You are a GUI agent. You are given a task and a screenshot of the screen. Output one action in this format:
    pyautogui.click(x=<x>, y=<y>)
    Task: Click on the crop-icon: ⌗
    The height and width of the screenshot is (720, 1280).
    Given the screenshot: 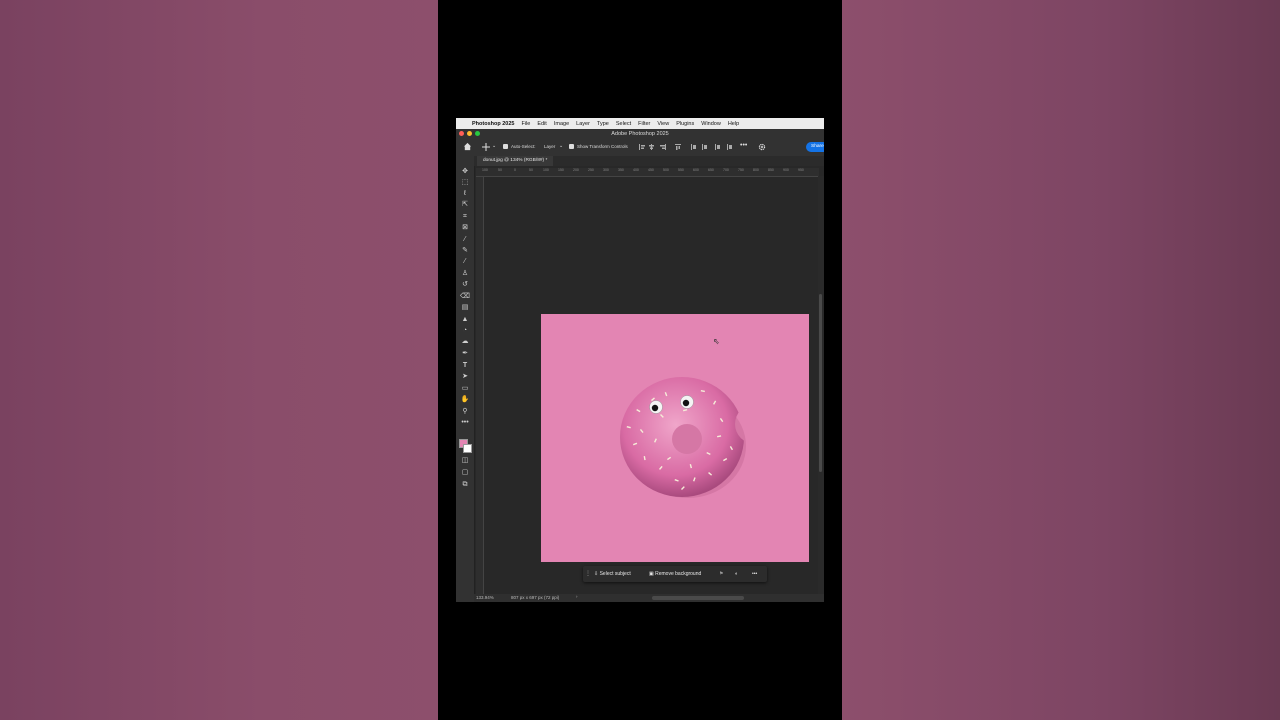 What is the action you would take?
    pyautogui.click(x=465, y=217)
    